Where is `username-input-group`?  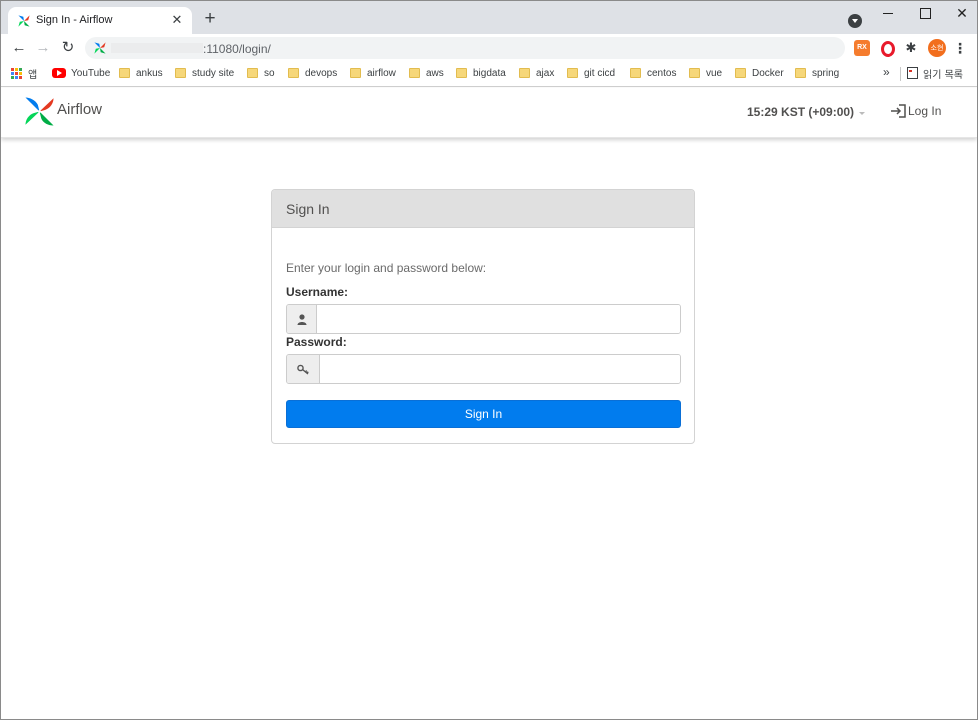 username-input-group is located at coordinates (483, 319).